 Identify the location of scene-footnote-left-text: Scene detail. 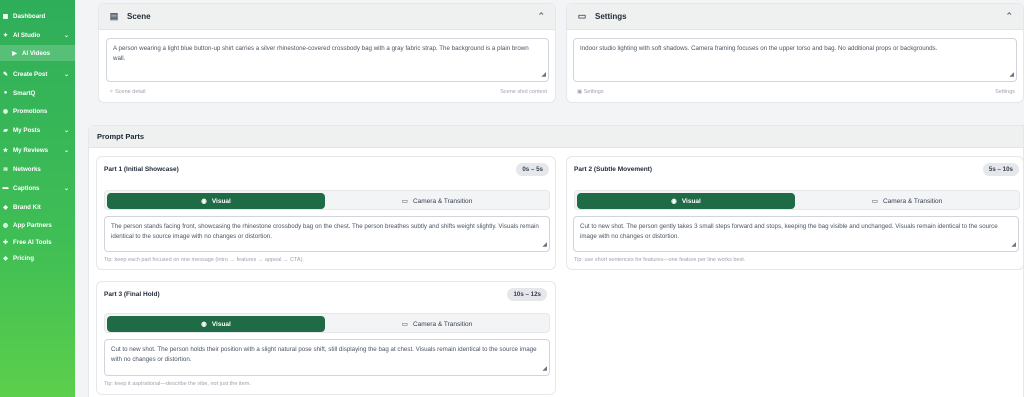
(130, 92).